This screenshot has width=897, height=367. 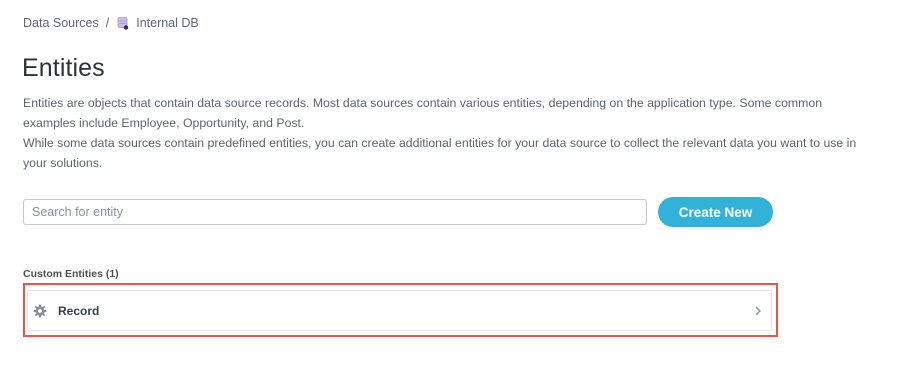 What do you see at coordinates (758, 311) in the screenshot?
I see `chevron-right-icon` at bounding box center [758, 311].